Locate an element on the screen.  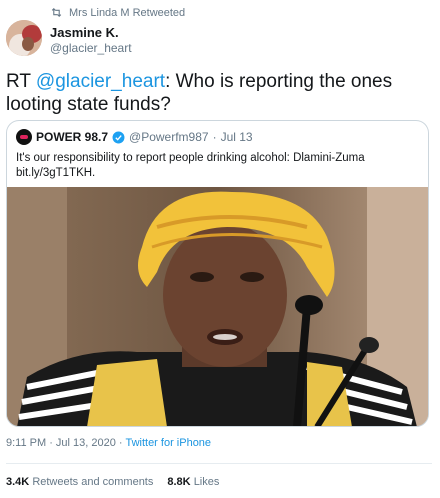
quoted-author-handle: @Powerfm987 is located at coordinates (169, 137).